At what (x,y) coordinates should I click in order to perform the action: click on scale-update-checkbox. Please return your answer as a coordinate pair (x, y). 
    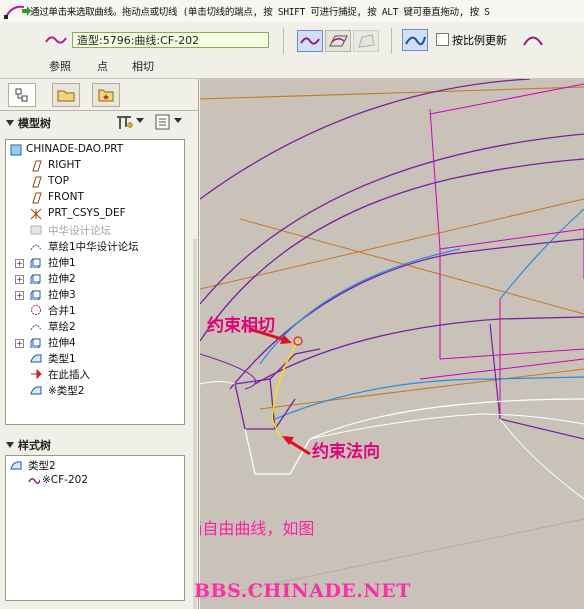
    Looking at the image, I should click on (442, 39).